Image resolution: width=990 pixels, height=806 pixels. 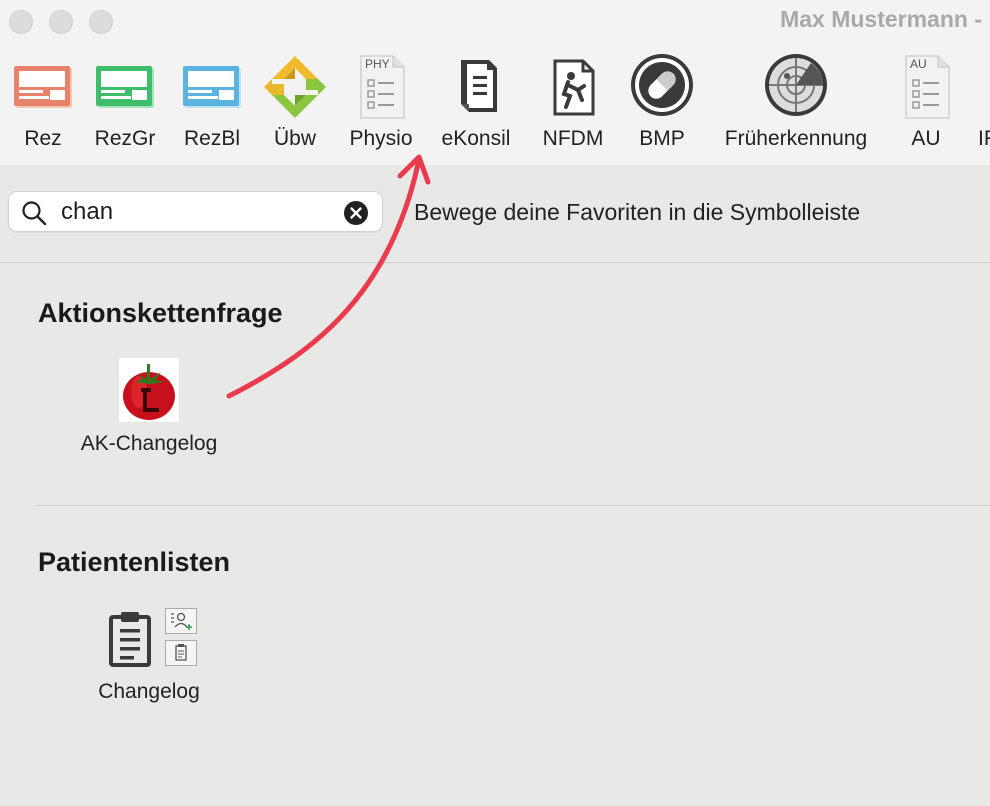 I want to click on toolbar-item-label: AU, so click(x=926, y=138).